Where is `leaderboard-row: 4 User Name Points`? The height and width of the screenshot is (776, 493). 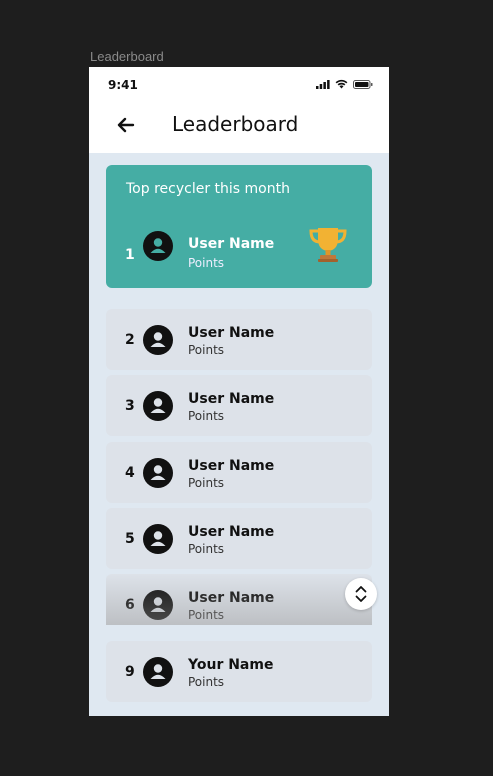
leaderboard-row: 4 User Name Points is located at coordinates (239, 472).